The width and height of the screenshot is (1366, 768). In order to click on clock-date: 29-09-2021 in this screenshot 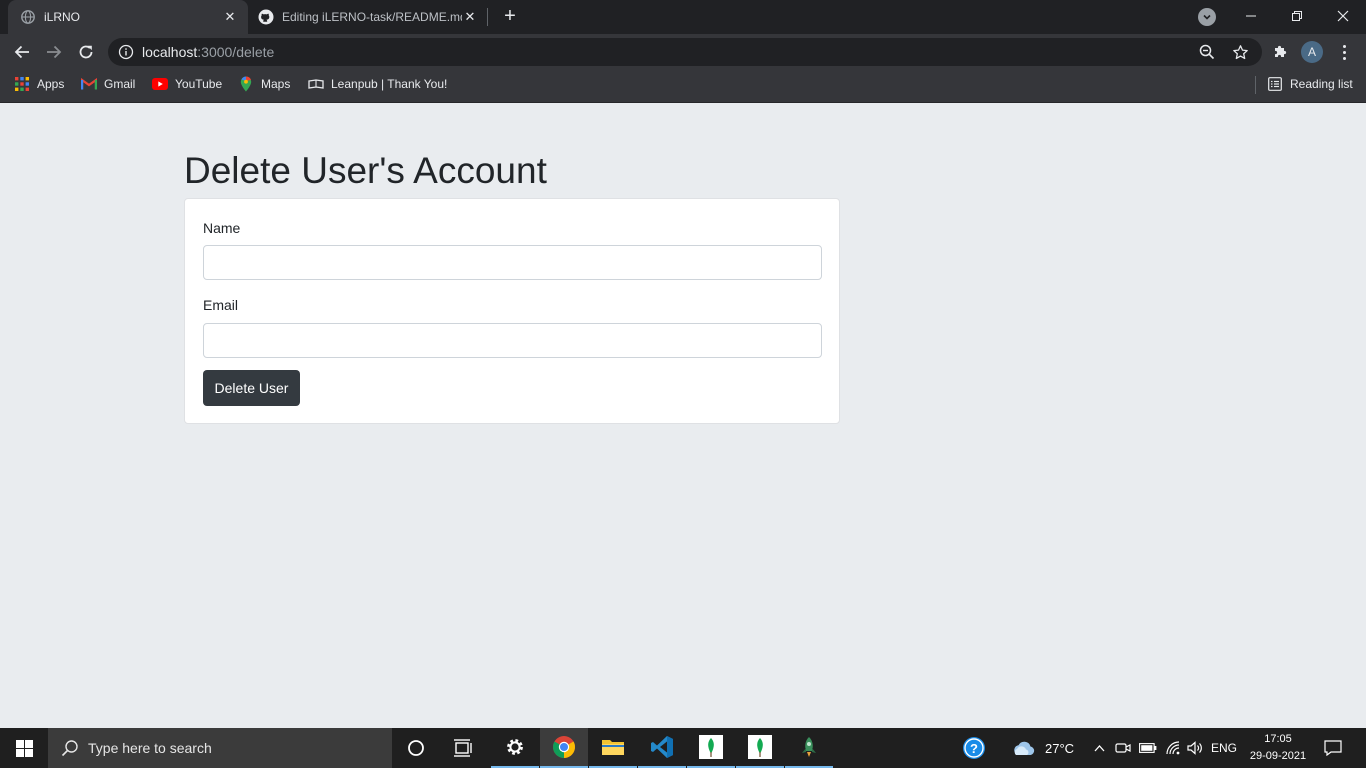, I will do `click(1278, 756)`.